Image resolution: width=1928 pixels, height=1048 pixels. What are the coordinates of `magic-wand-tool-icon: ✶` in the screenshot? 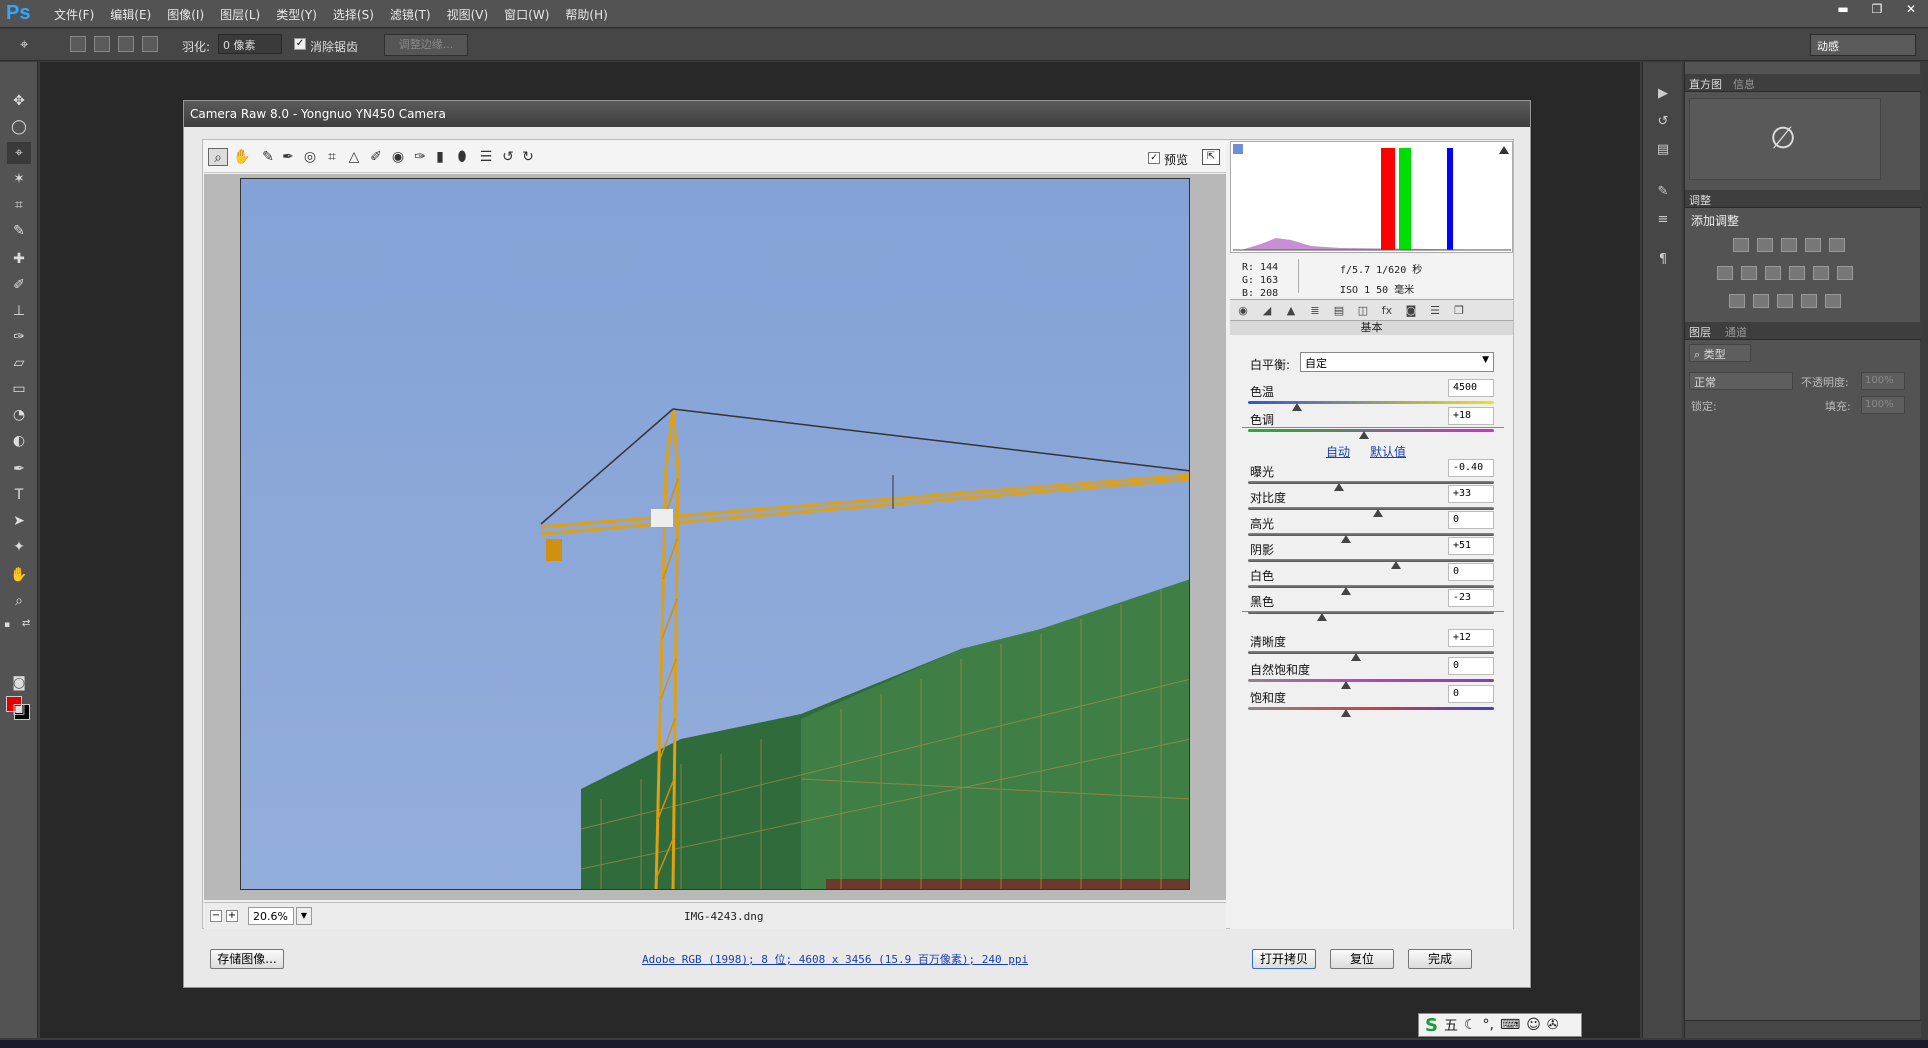 It's located at (19, 179).